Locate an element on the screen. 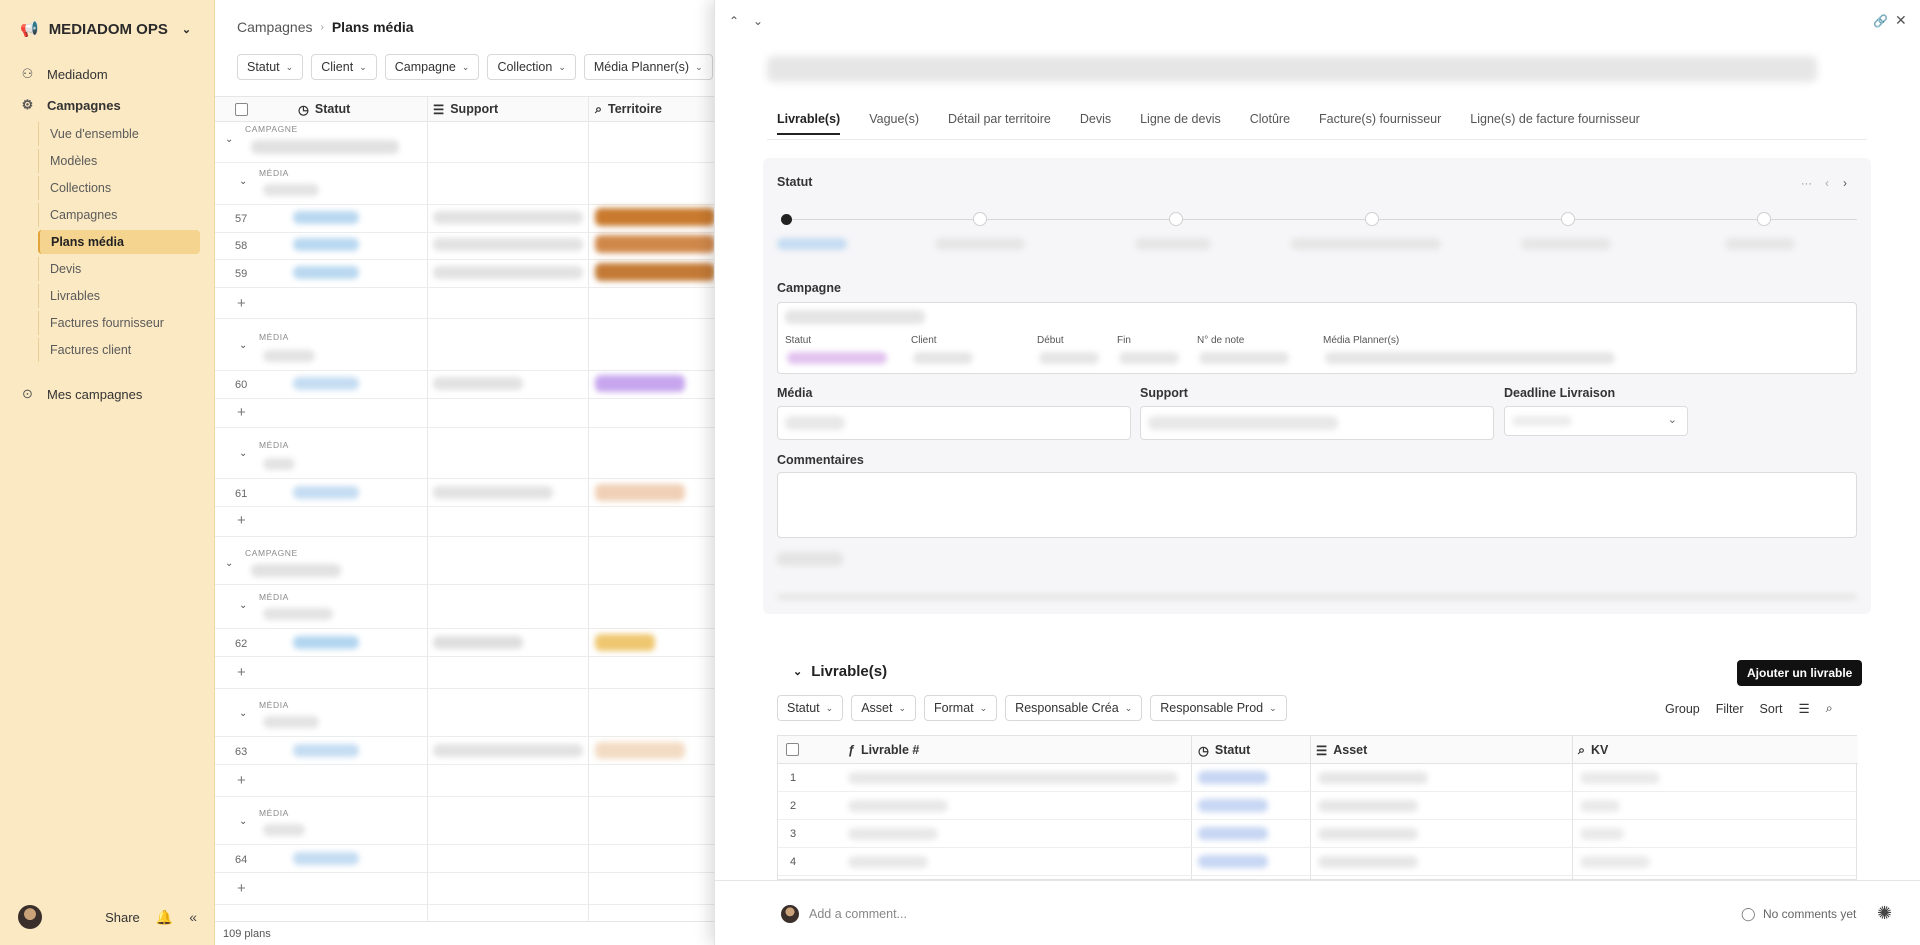 The height and width of the screenshot is (945, 1920). share-button: Share is located at coordinates (122, 917).